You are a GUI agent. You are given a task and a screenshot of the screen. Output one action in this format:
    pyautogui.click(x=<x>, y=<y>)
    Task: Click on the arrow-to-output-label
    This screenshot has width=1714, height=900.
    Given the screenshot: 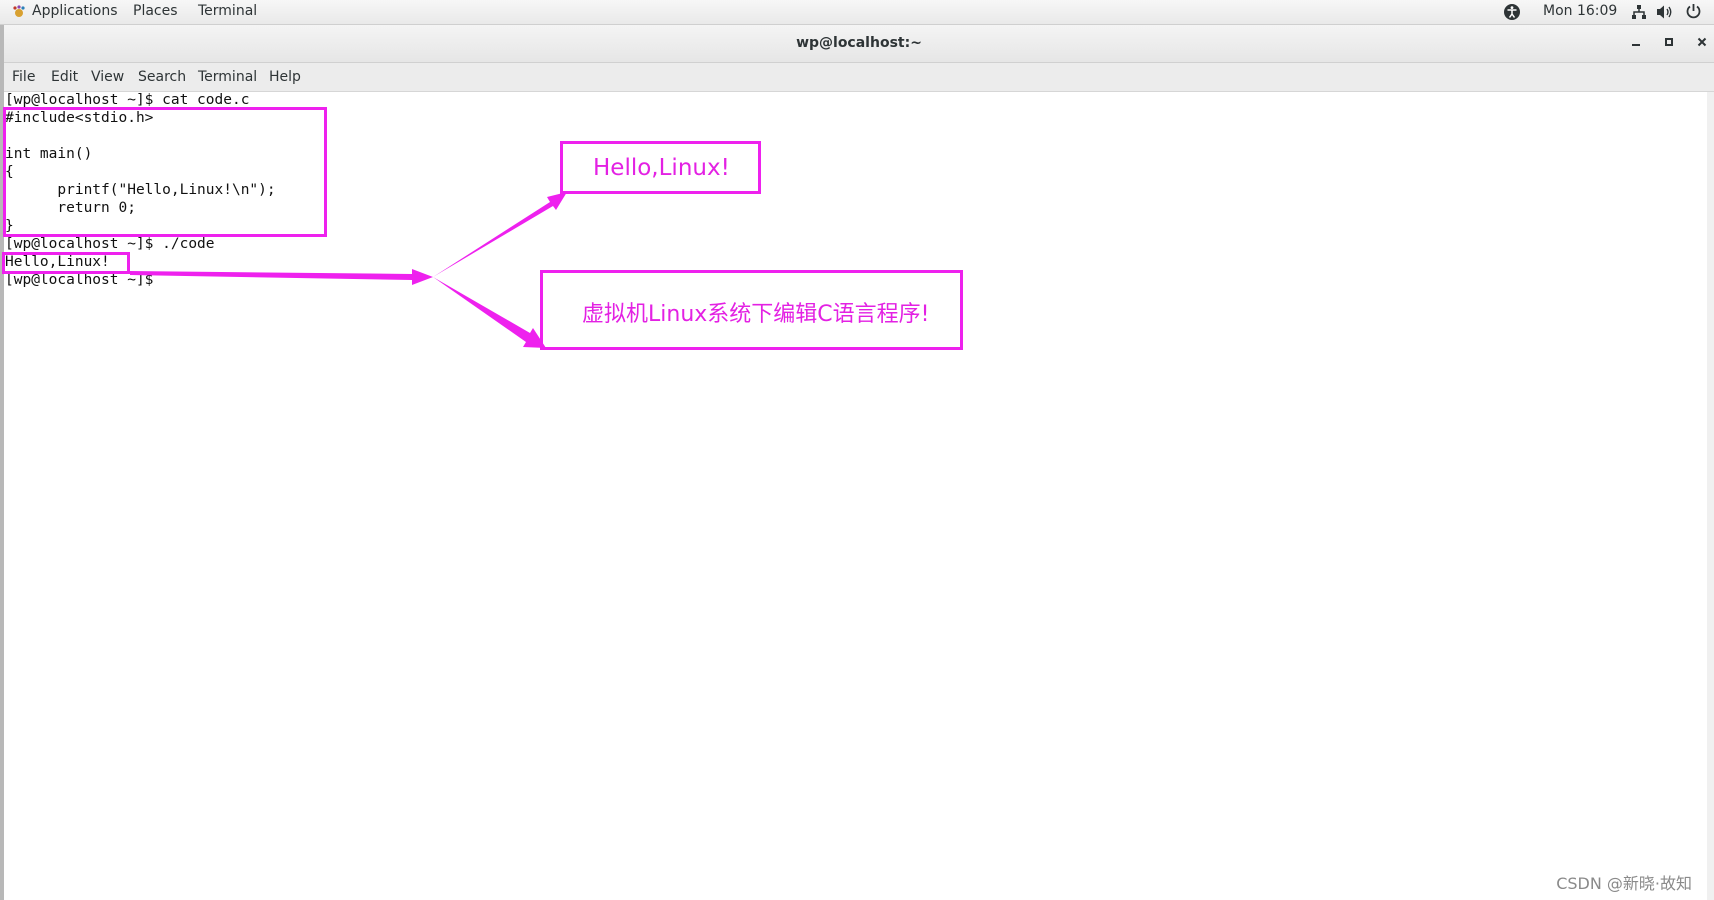 What is the action you would take?
    pyautogui.click(x=500, y=234)
    